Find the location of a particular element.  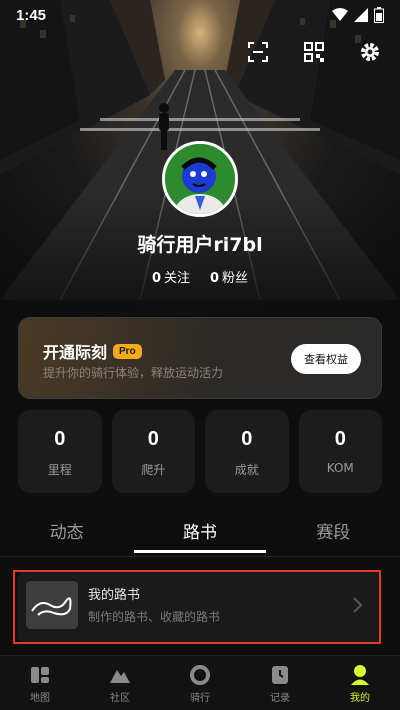

my-routes-card: 我的路书 制作的路书、收藏的路书 is located at coordinates (200, 607).